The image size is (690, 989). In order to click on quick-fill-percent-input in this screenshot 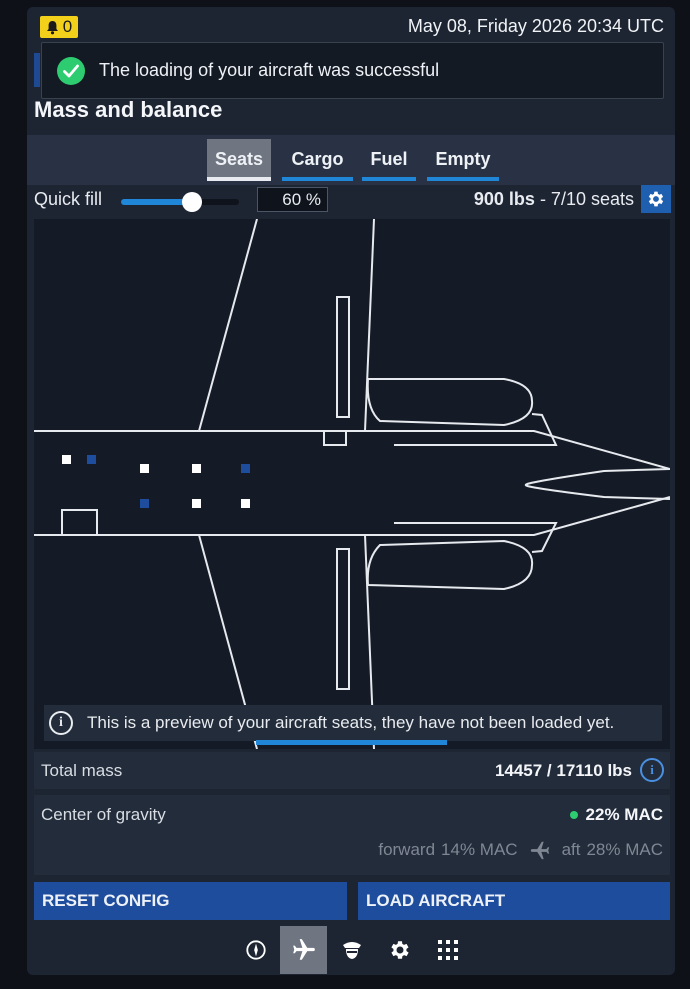, I will do `click(292, 199)`.